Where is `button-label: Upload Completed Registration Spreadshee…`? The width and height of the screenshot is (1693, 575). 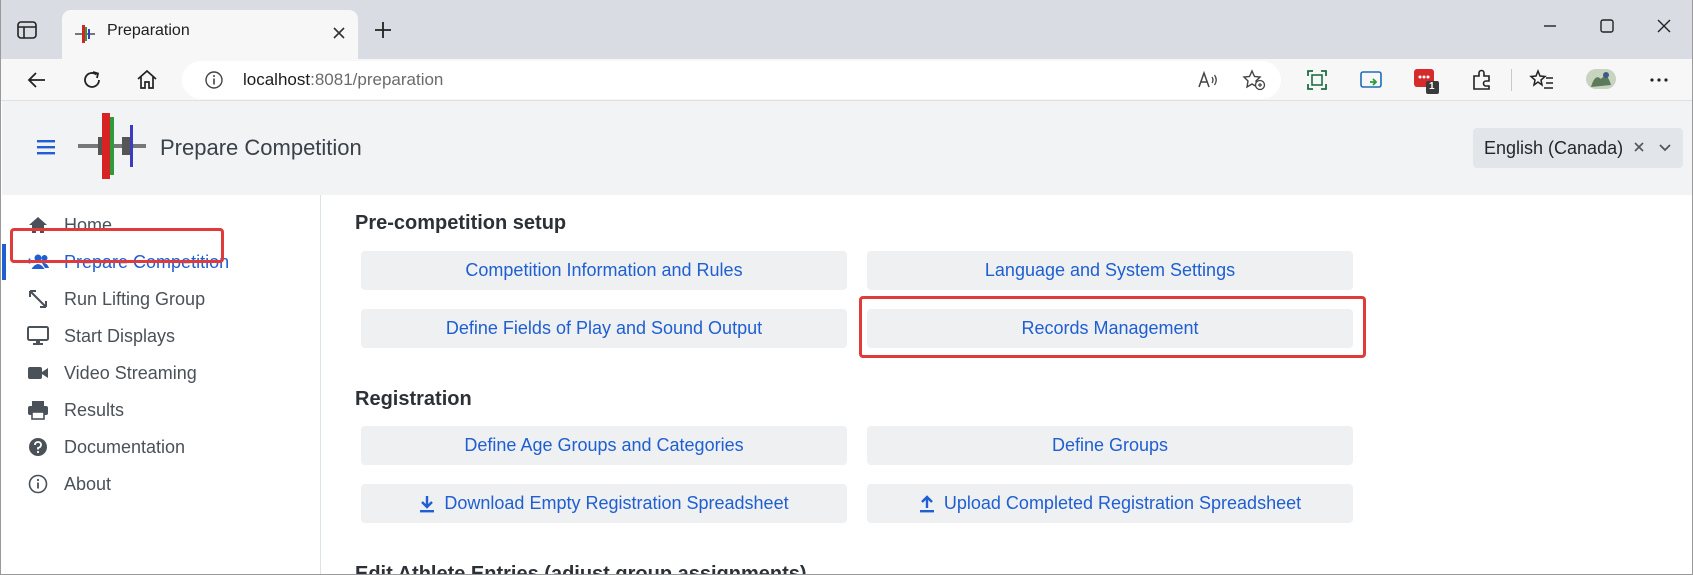 button-label: Upload Completed Registration Spreadshee… is located at coordinates (1122, 503).